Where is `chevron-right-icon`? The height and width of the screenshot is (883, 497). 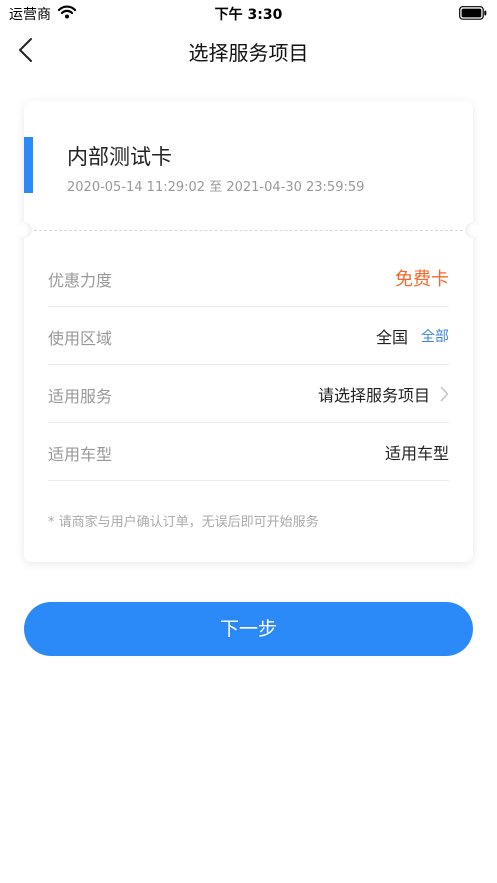
chevron-right-icon is located at coordinates (444, 394).